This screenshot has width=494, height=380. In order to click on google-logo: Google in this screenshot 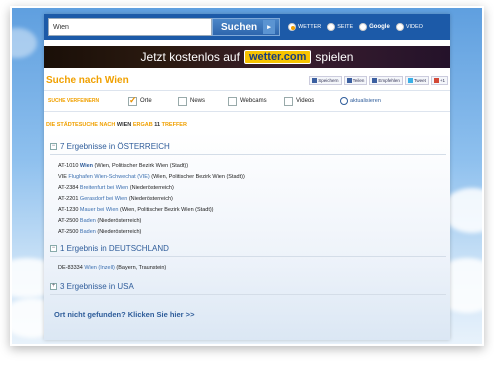, I will do `click(379, 27)`.